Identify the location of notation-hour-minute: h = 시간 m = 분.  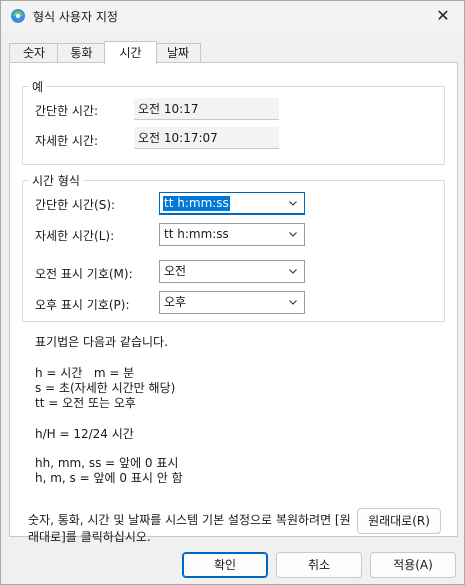
(85, 373).